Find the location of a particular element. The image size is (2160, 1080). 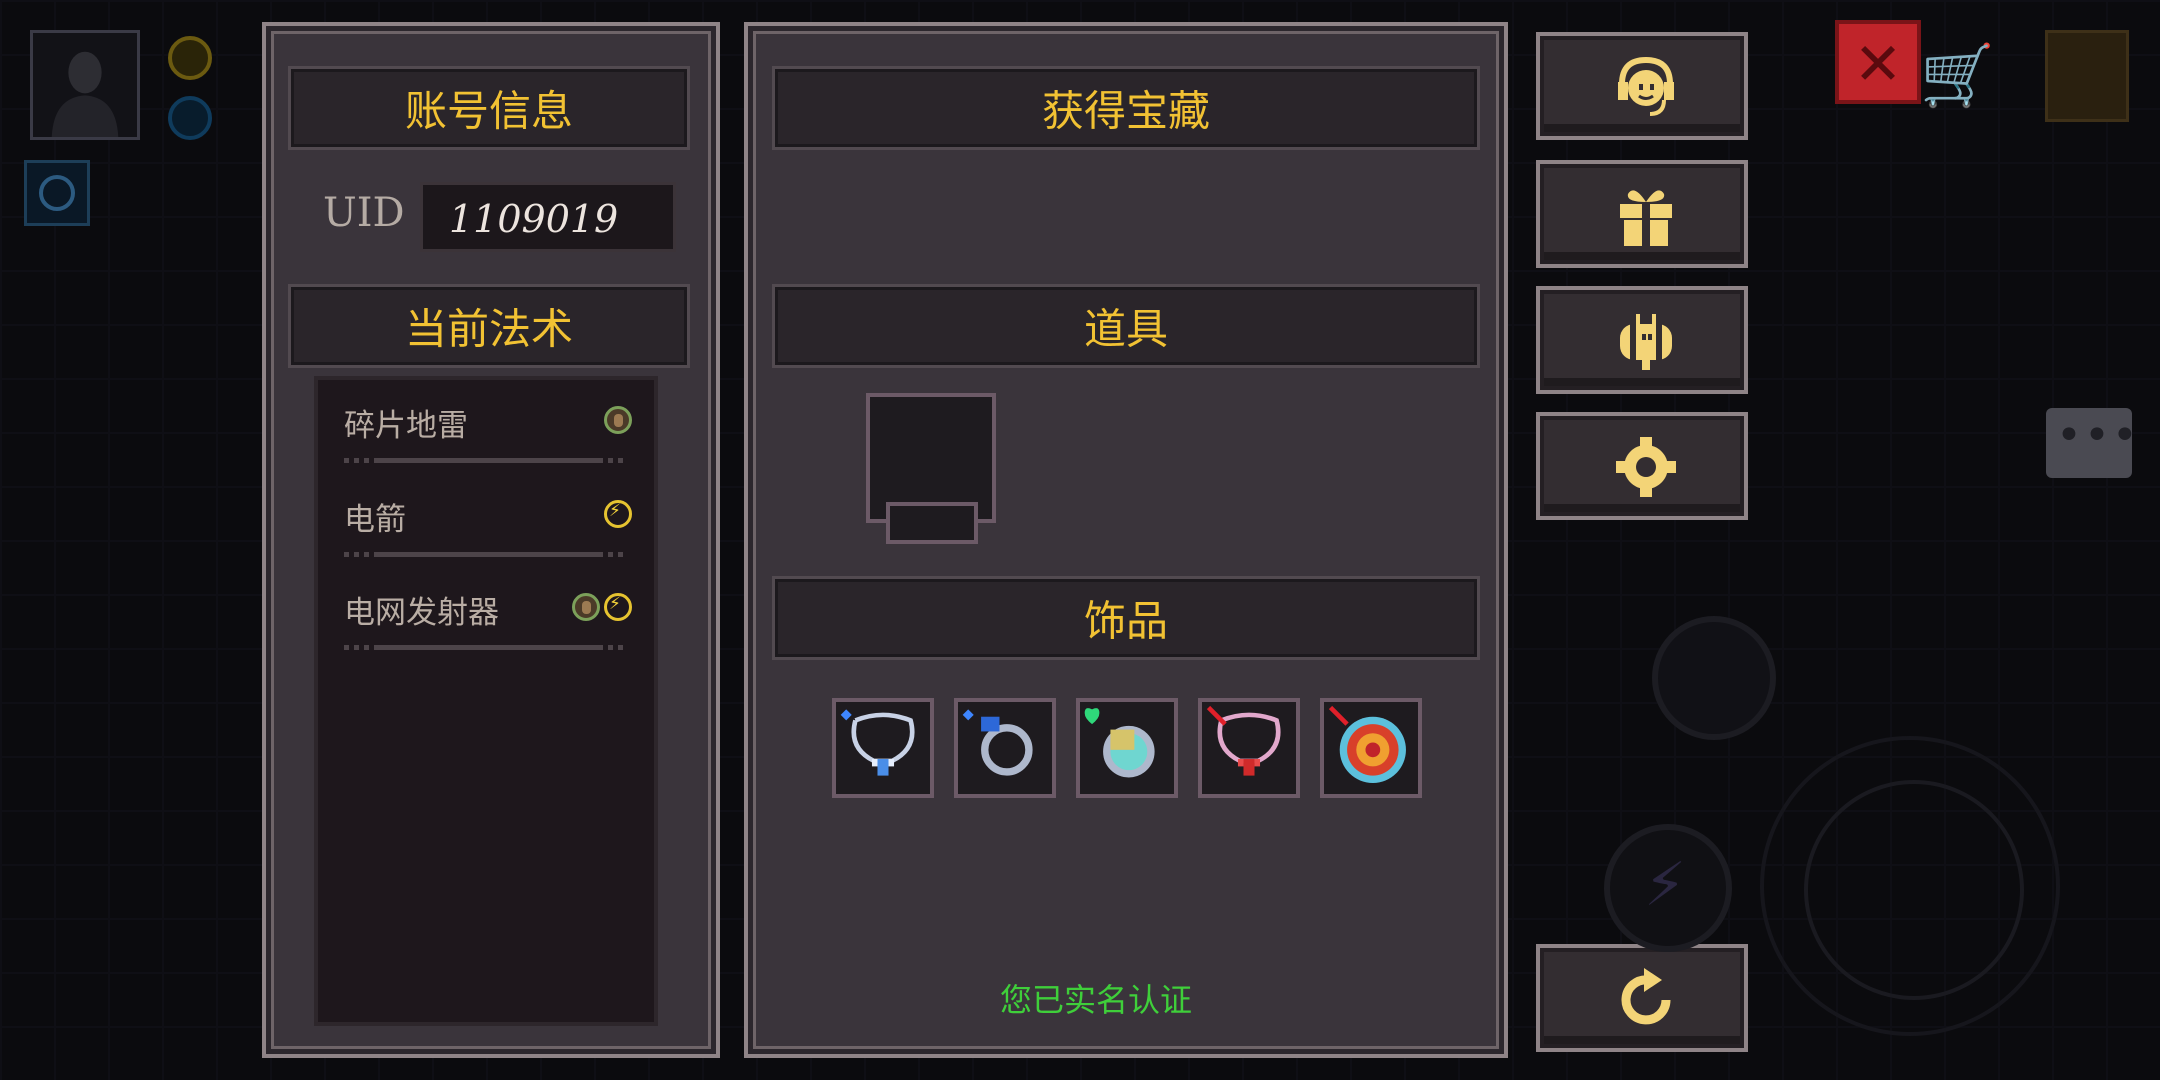

gem-icon is located at coordinates (190, 118).